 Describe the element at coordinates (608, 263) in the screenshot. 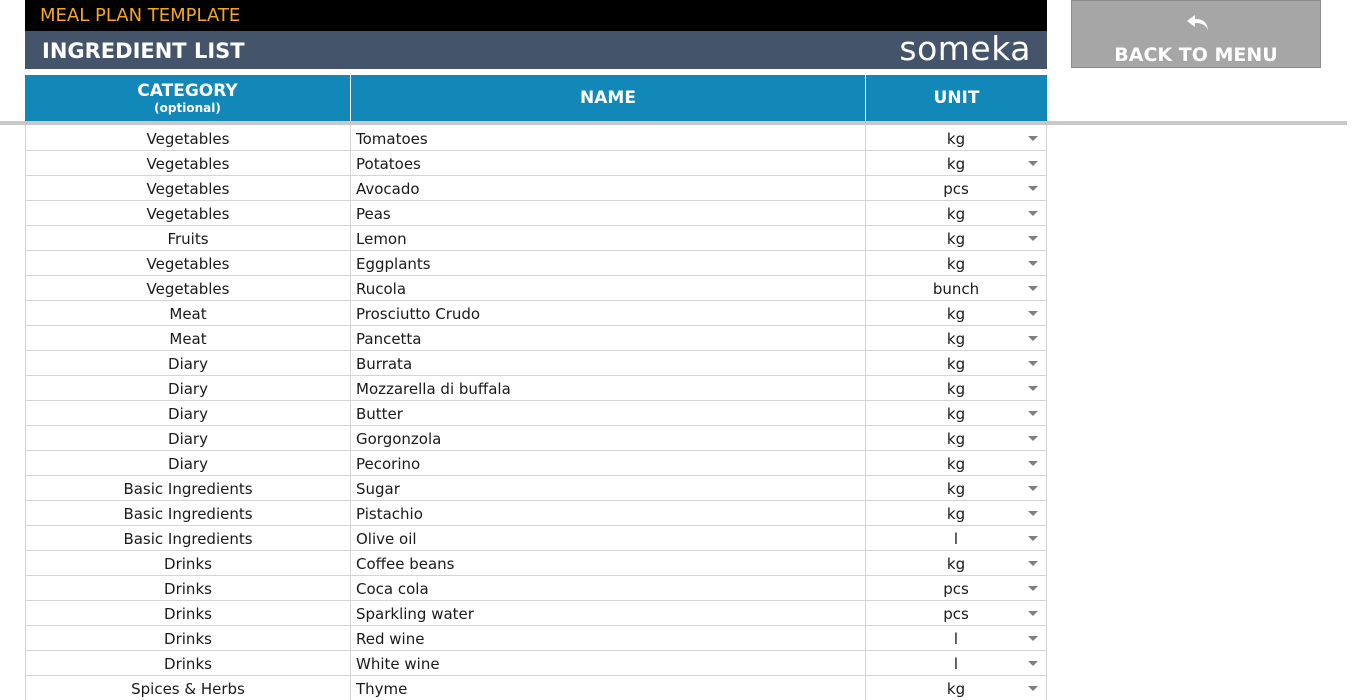

I see `name-cell: Eggplants` at that location.